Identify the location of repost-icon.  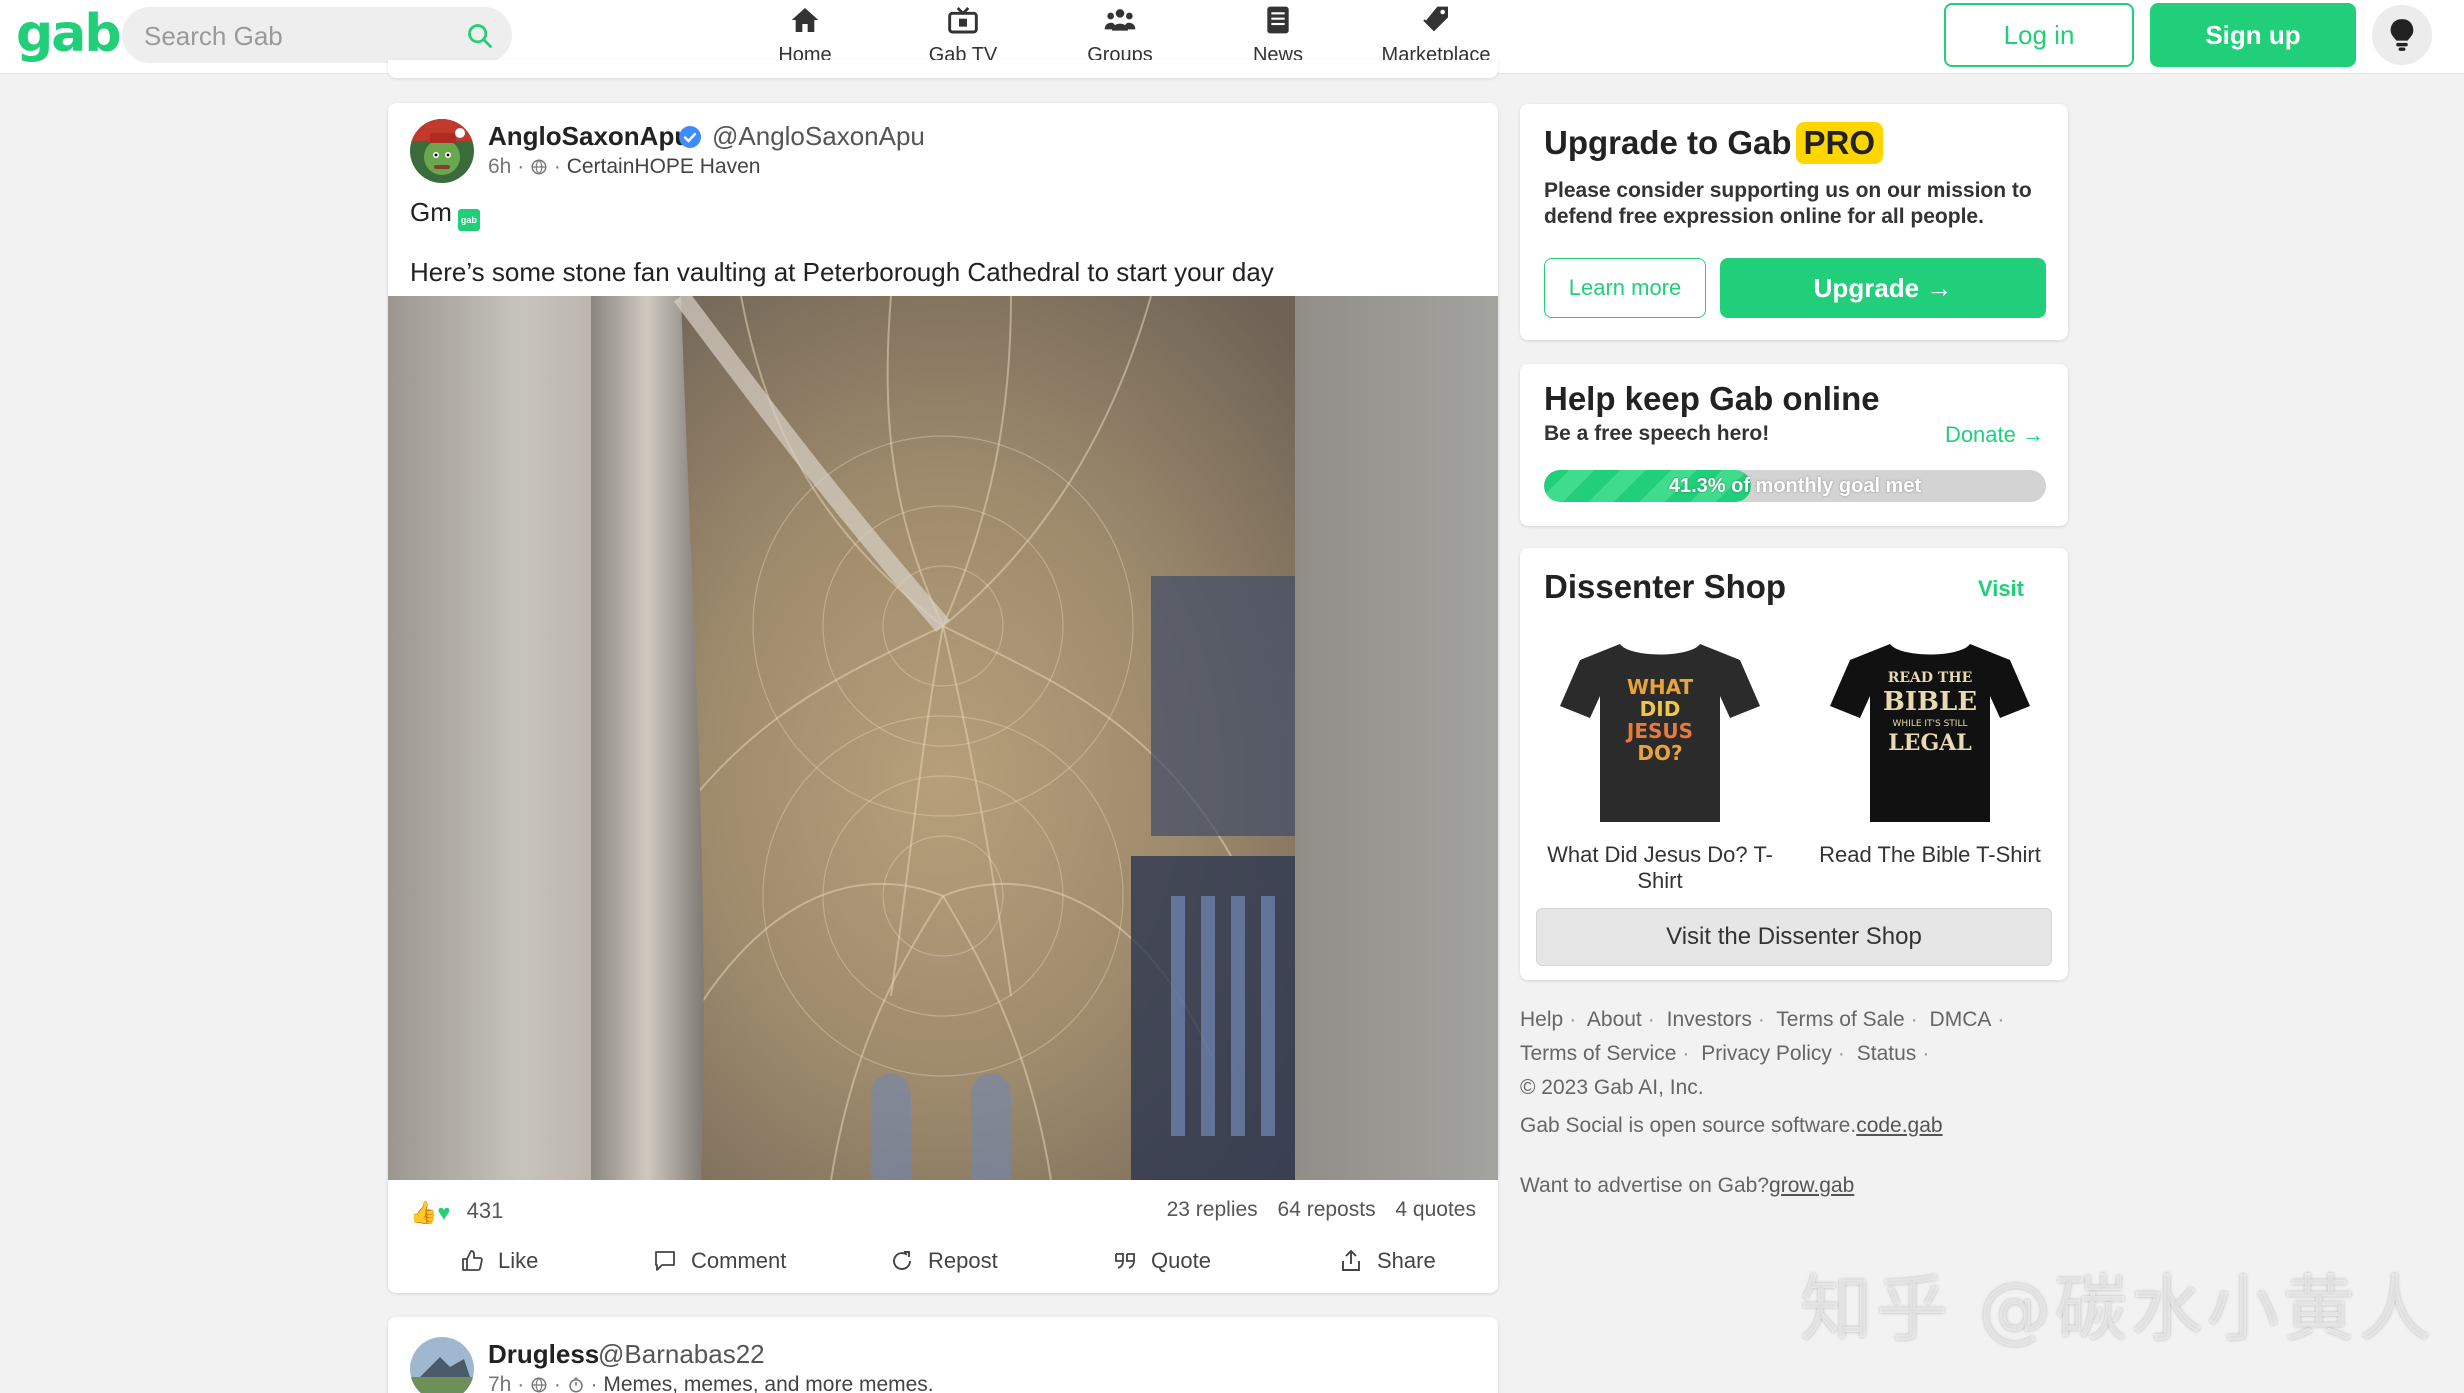
(902, 1260).